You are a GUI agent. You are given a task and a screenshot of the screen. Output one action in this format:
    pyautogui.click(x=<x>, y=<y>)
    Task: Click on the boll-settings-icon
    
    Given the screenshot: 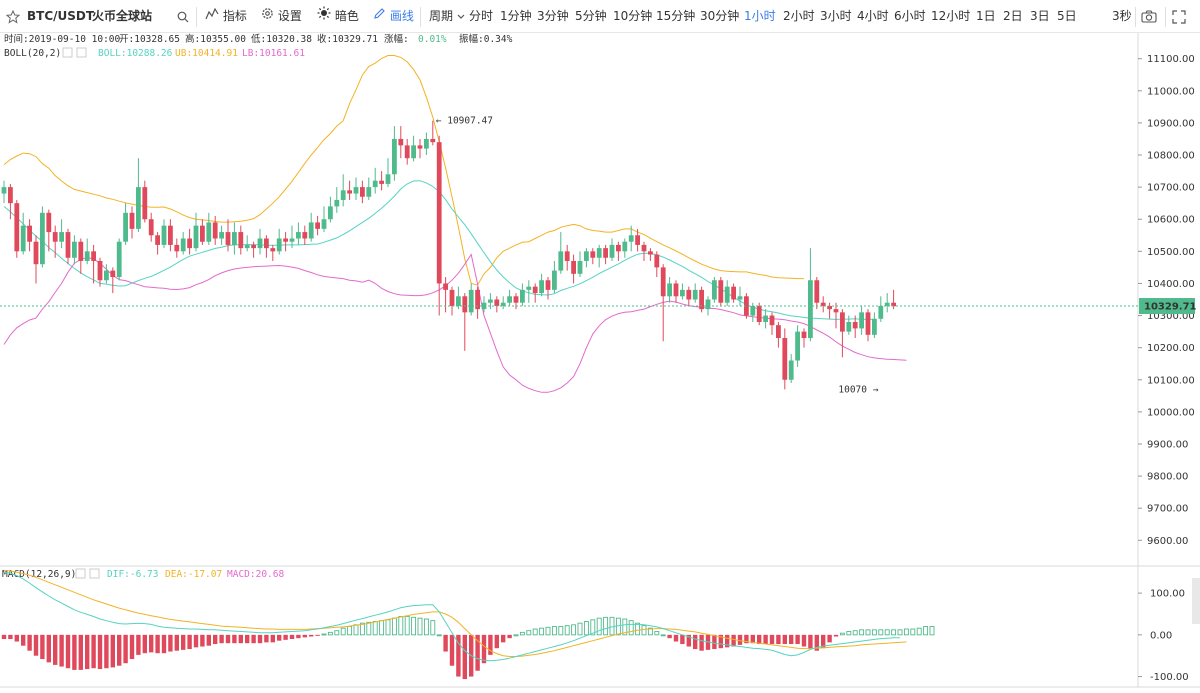 What is the action you would take?
    pyautogui.click(x=67, y=52)
    